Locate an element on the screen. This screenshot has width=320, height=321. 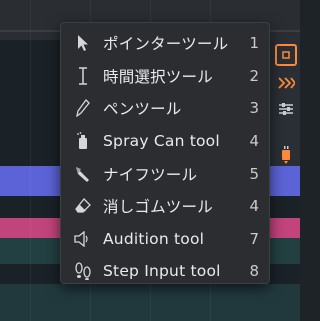
menu-item-pointer-tool: ポインターツール 1 is located at coordinates (165, 43).